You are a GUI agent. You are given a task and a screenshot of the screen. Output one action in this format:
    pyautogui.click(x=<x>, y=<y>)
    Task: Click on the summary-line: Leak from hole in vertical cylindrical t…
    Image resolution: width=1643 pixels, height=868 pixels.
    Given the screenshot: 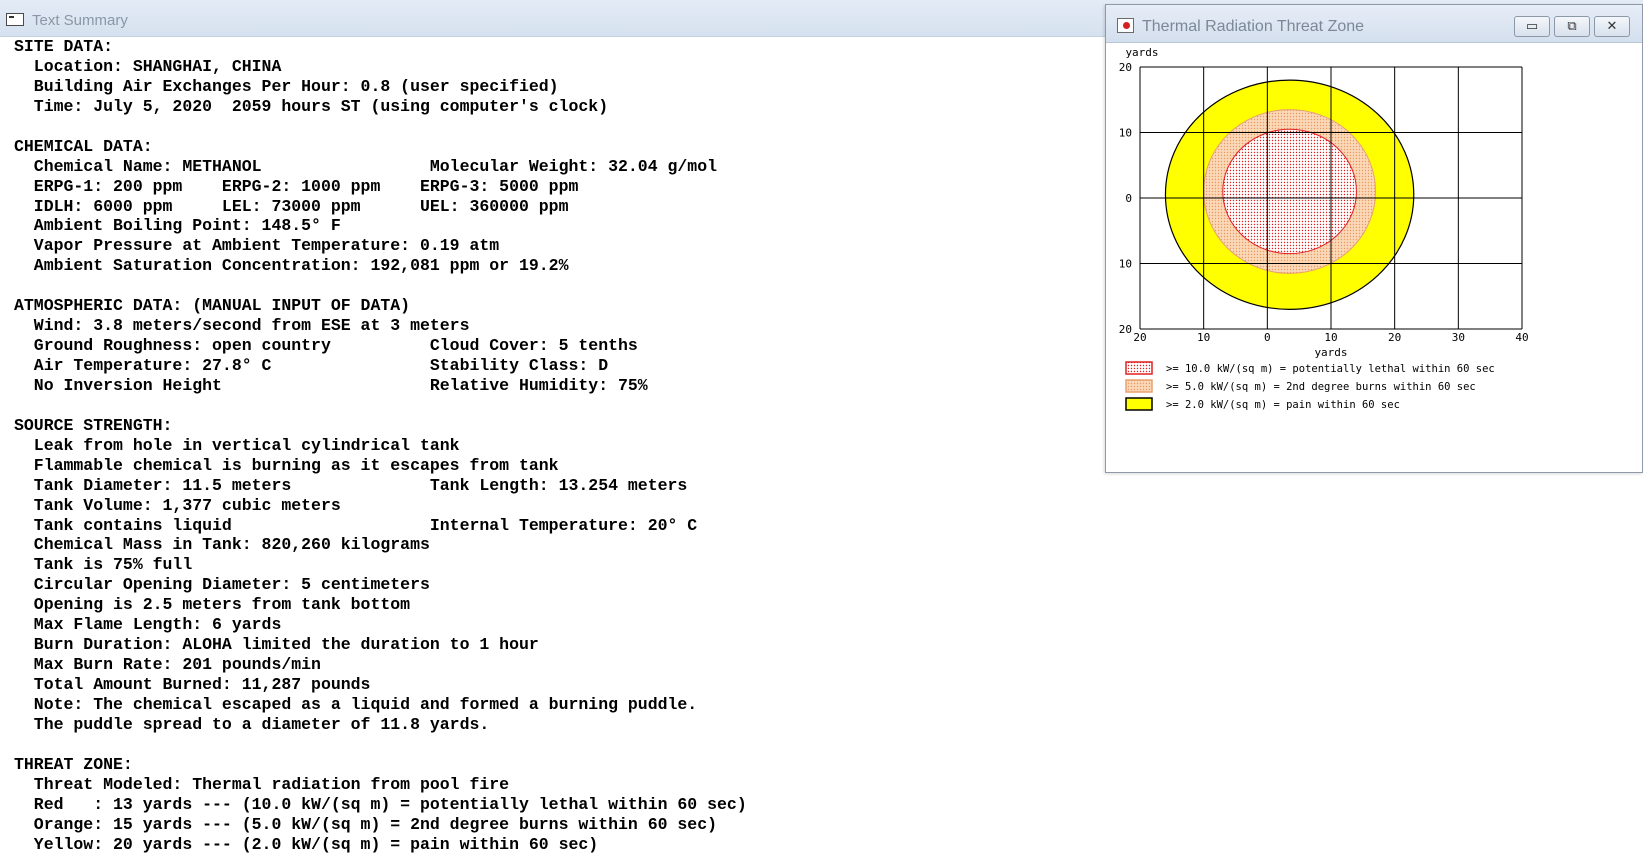 What is the action you would take?
    pyautogui.click(x=237, y=445)
    